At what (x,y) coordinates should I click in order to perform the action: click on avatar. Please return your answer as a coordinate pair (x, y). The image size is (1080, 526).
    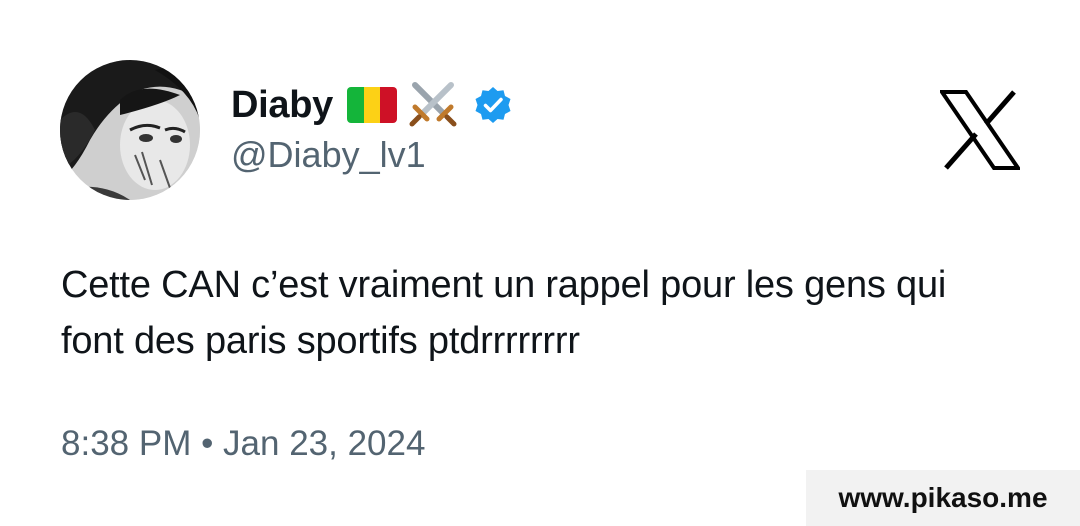
    Looking at the image, I should click on (130, 130).